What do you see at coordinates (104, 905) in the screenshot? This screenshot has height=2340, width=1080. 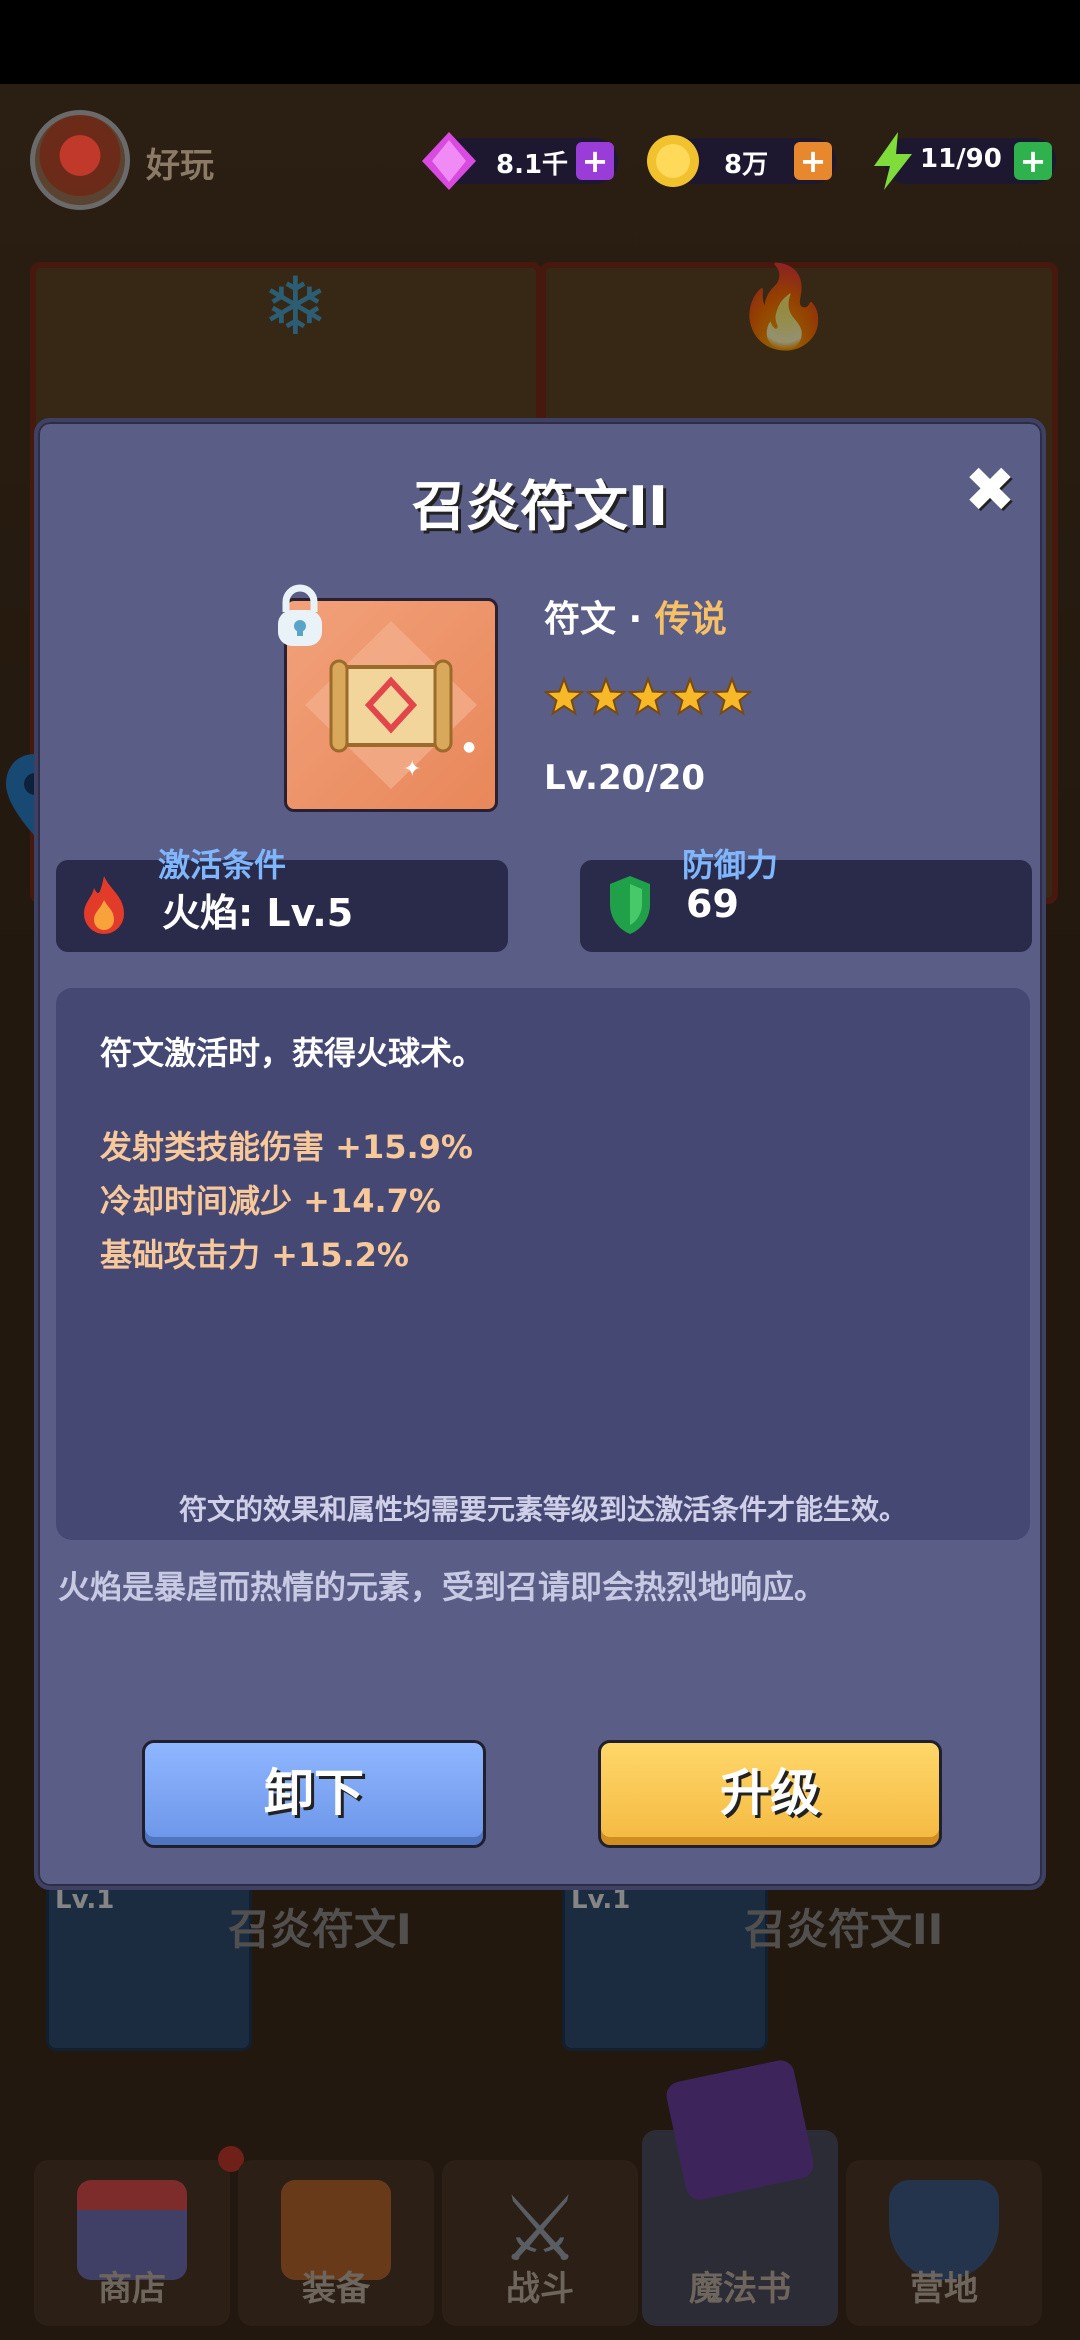 I see `flame-icon` at bounding box center [104, 905].